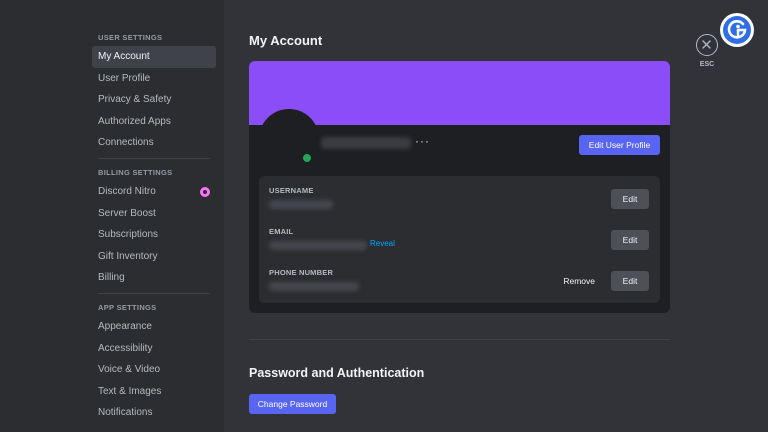 This screenshot has width=768, height=432. Describe the element at coordinates (619, 145) in the screenshot. I see `edit-user-profile-button: Edit User Profile` at that location.